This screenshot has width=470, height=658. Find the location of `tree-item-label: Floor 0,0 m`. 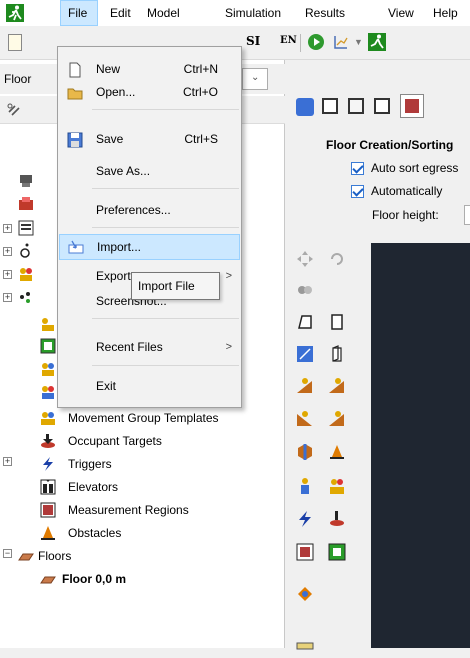

tree-item-label: Floor 0,0 m is located at coordinates (94, 579).